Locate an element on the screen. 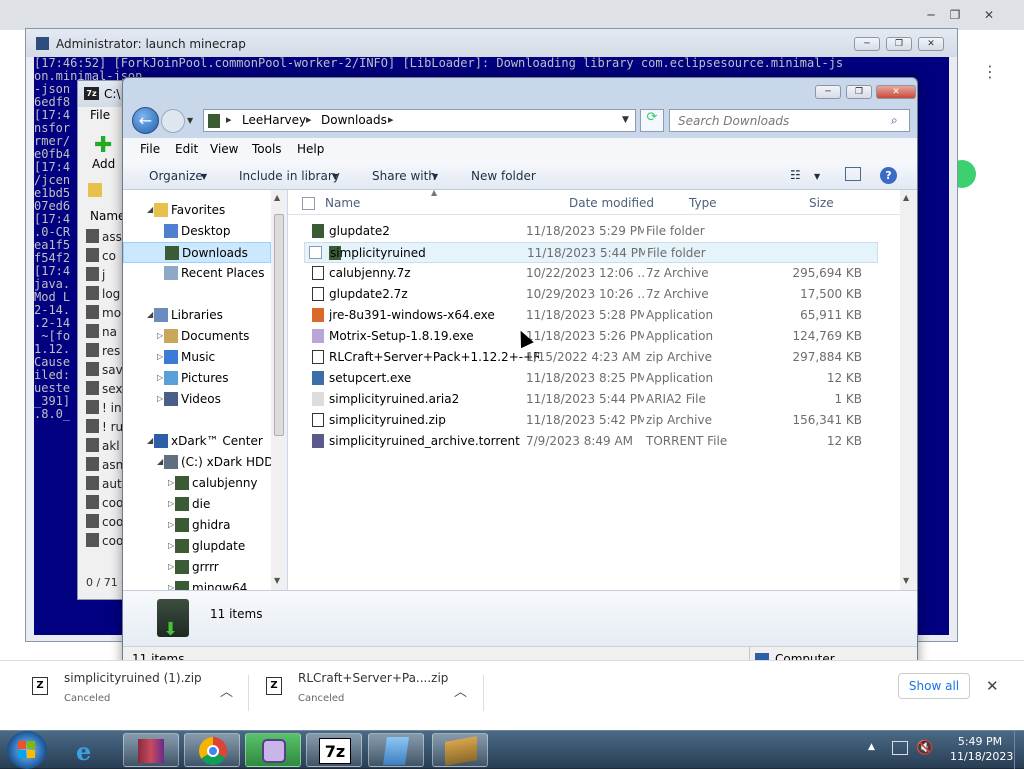  sevenzip-name-header: Name is located at coordinates (107, 216).